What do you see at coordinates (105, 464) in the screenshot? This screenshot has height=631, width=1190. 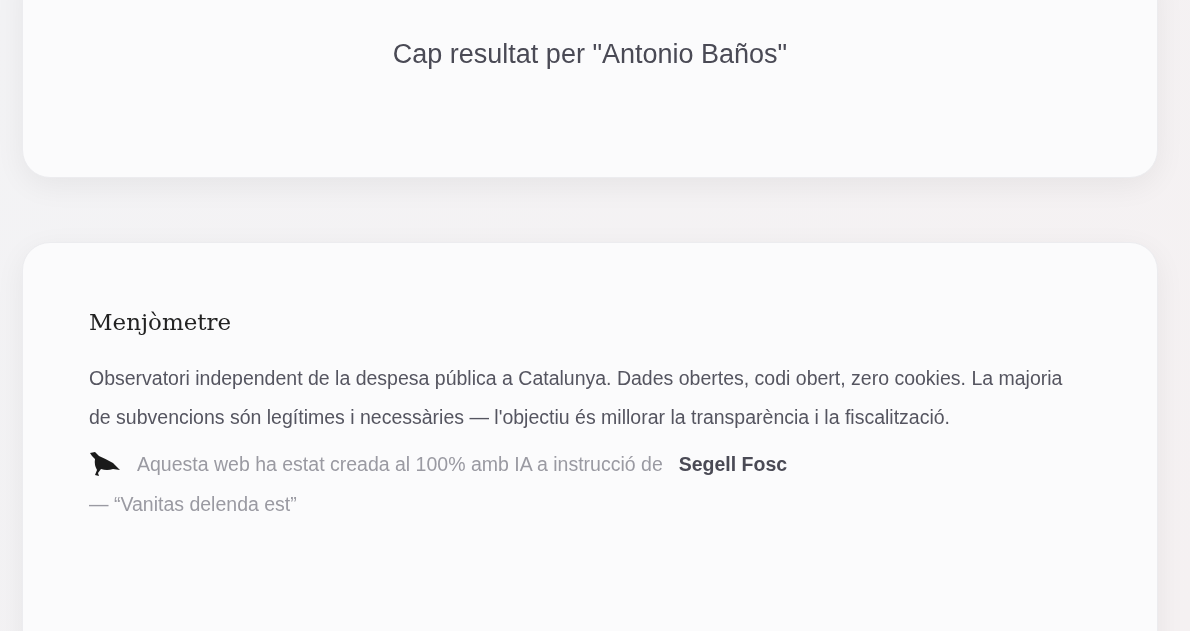 I see `bird-icon` at bounding box center [105, 464].